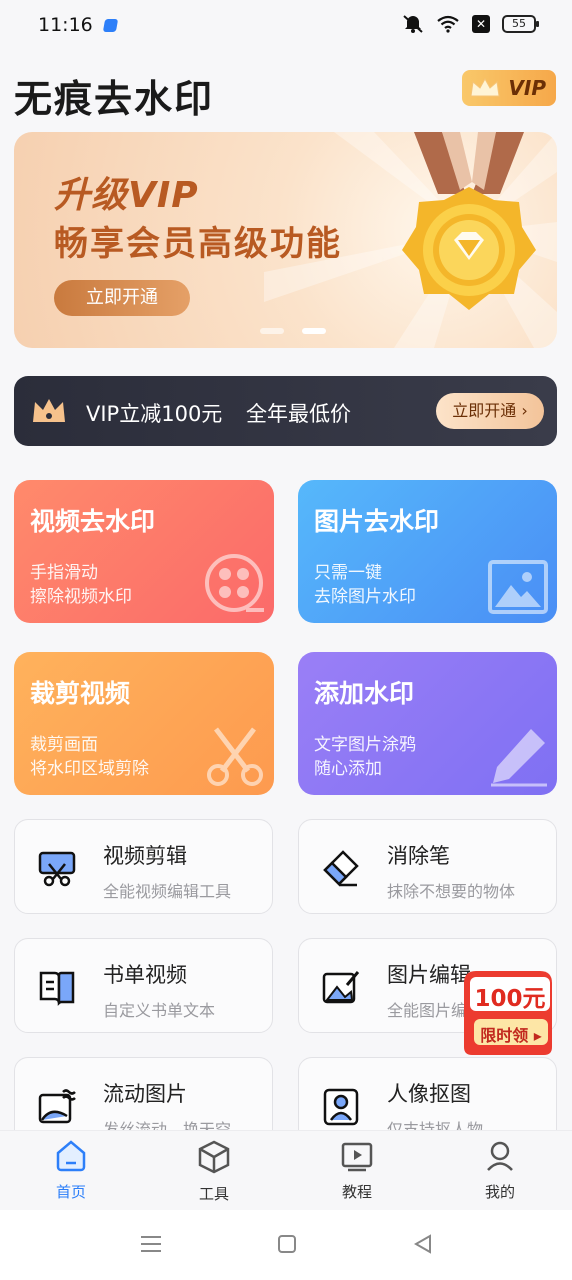 This screenshot has height=1280, width=572. Describe the element at coordinates (519, 758) in the screenshot. I see `pencil-icon` at that location.